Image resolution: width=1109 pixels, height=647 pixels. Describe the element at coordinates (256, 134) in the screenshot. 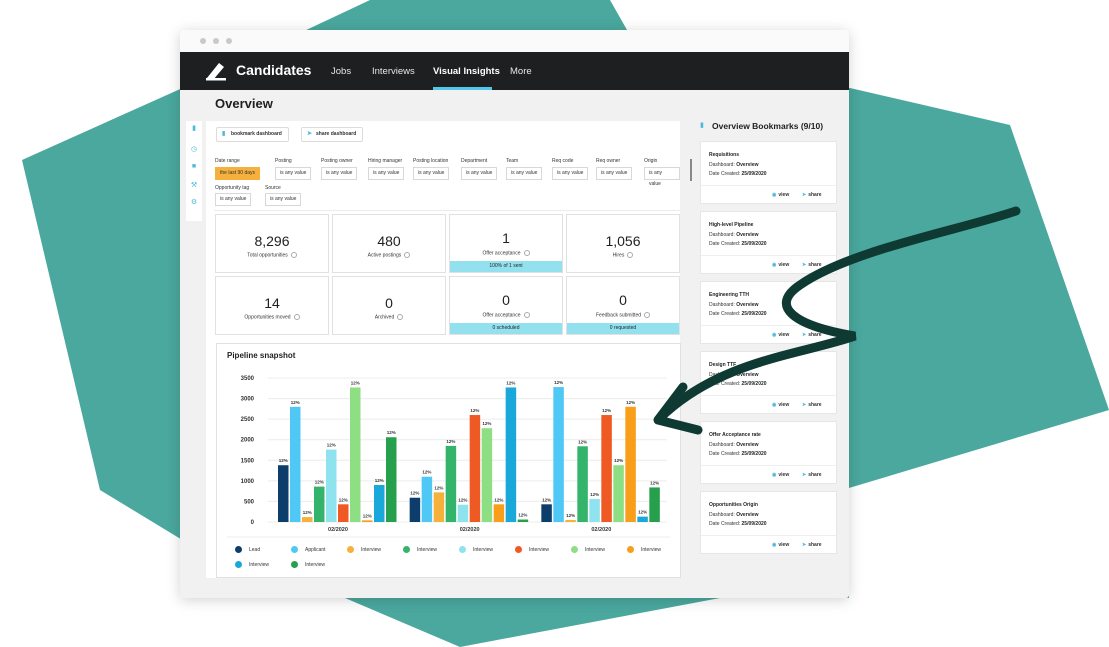

I see `bookmark-dashboard-label: bookmark dashboard` at that location.